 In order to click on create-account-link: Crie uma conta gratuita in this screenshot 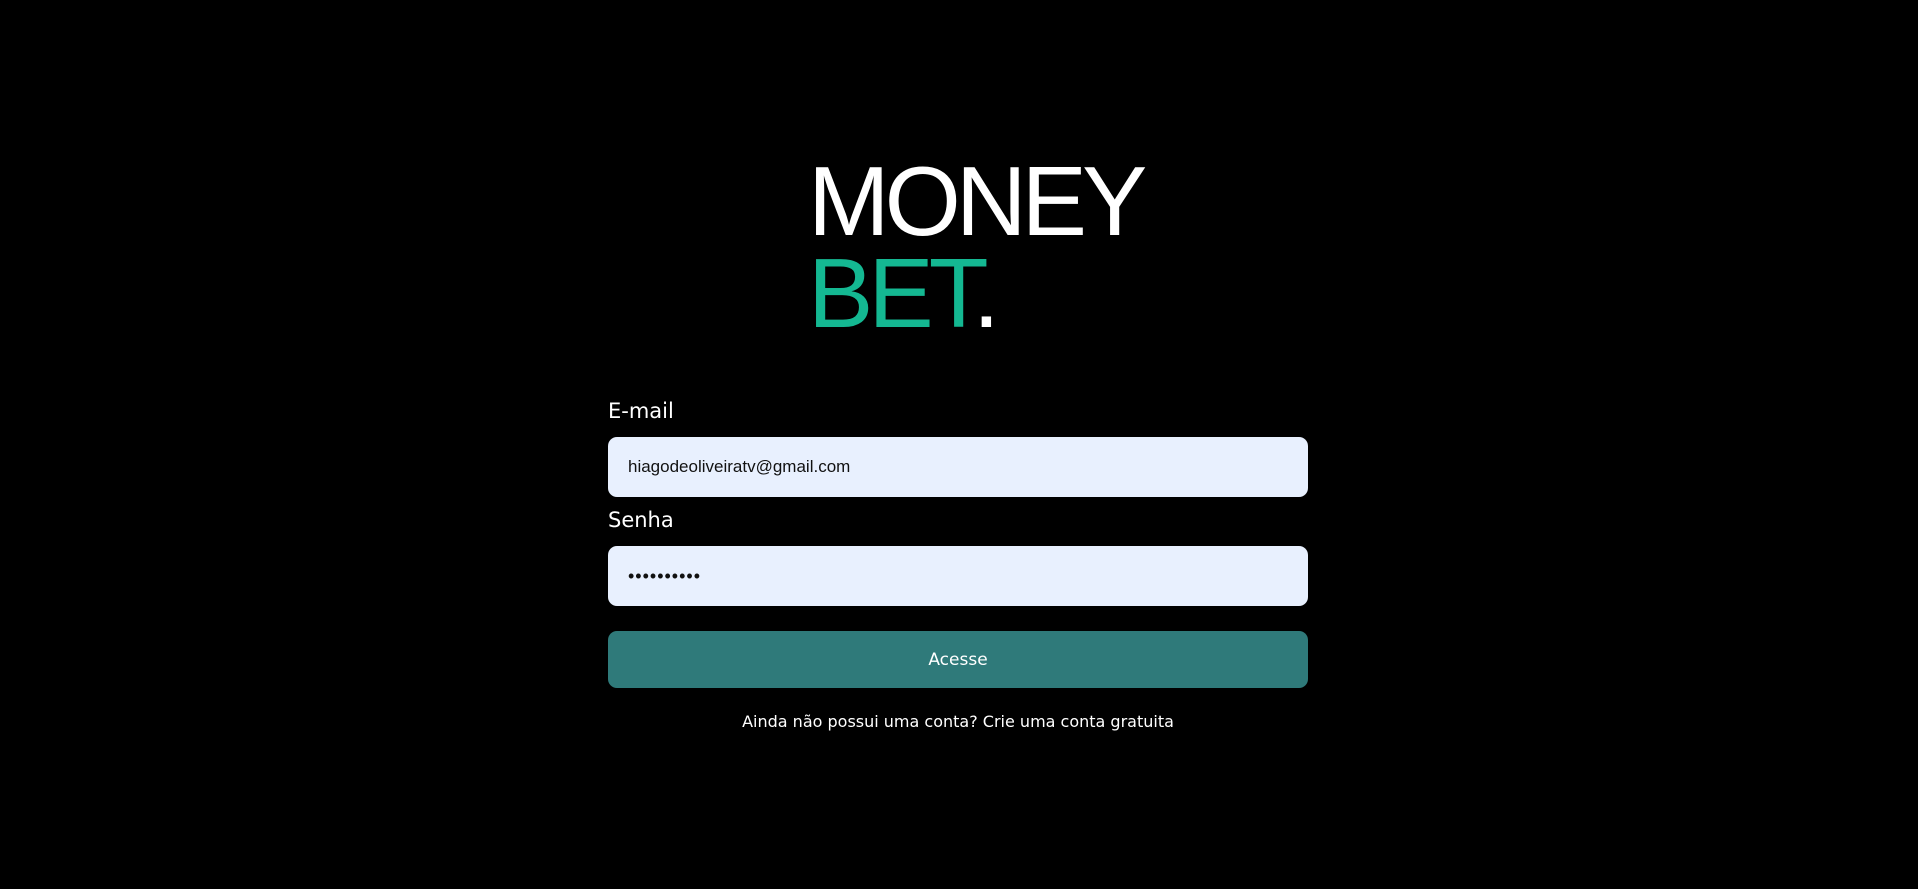, I will do `click(1078, 721)`.